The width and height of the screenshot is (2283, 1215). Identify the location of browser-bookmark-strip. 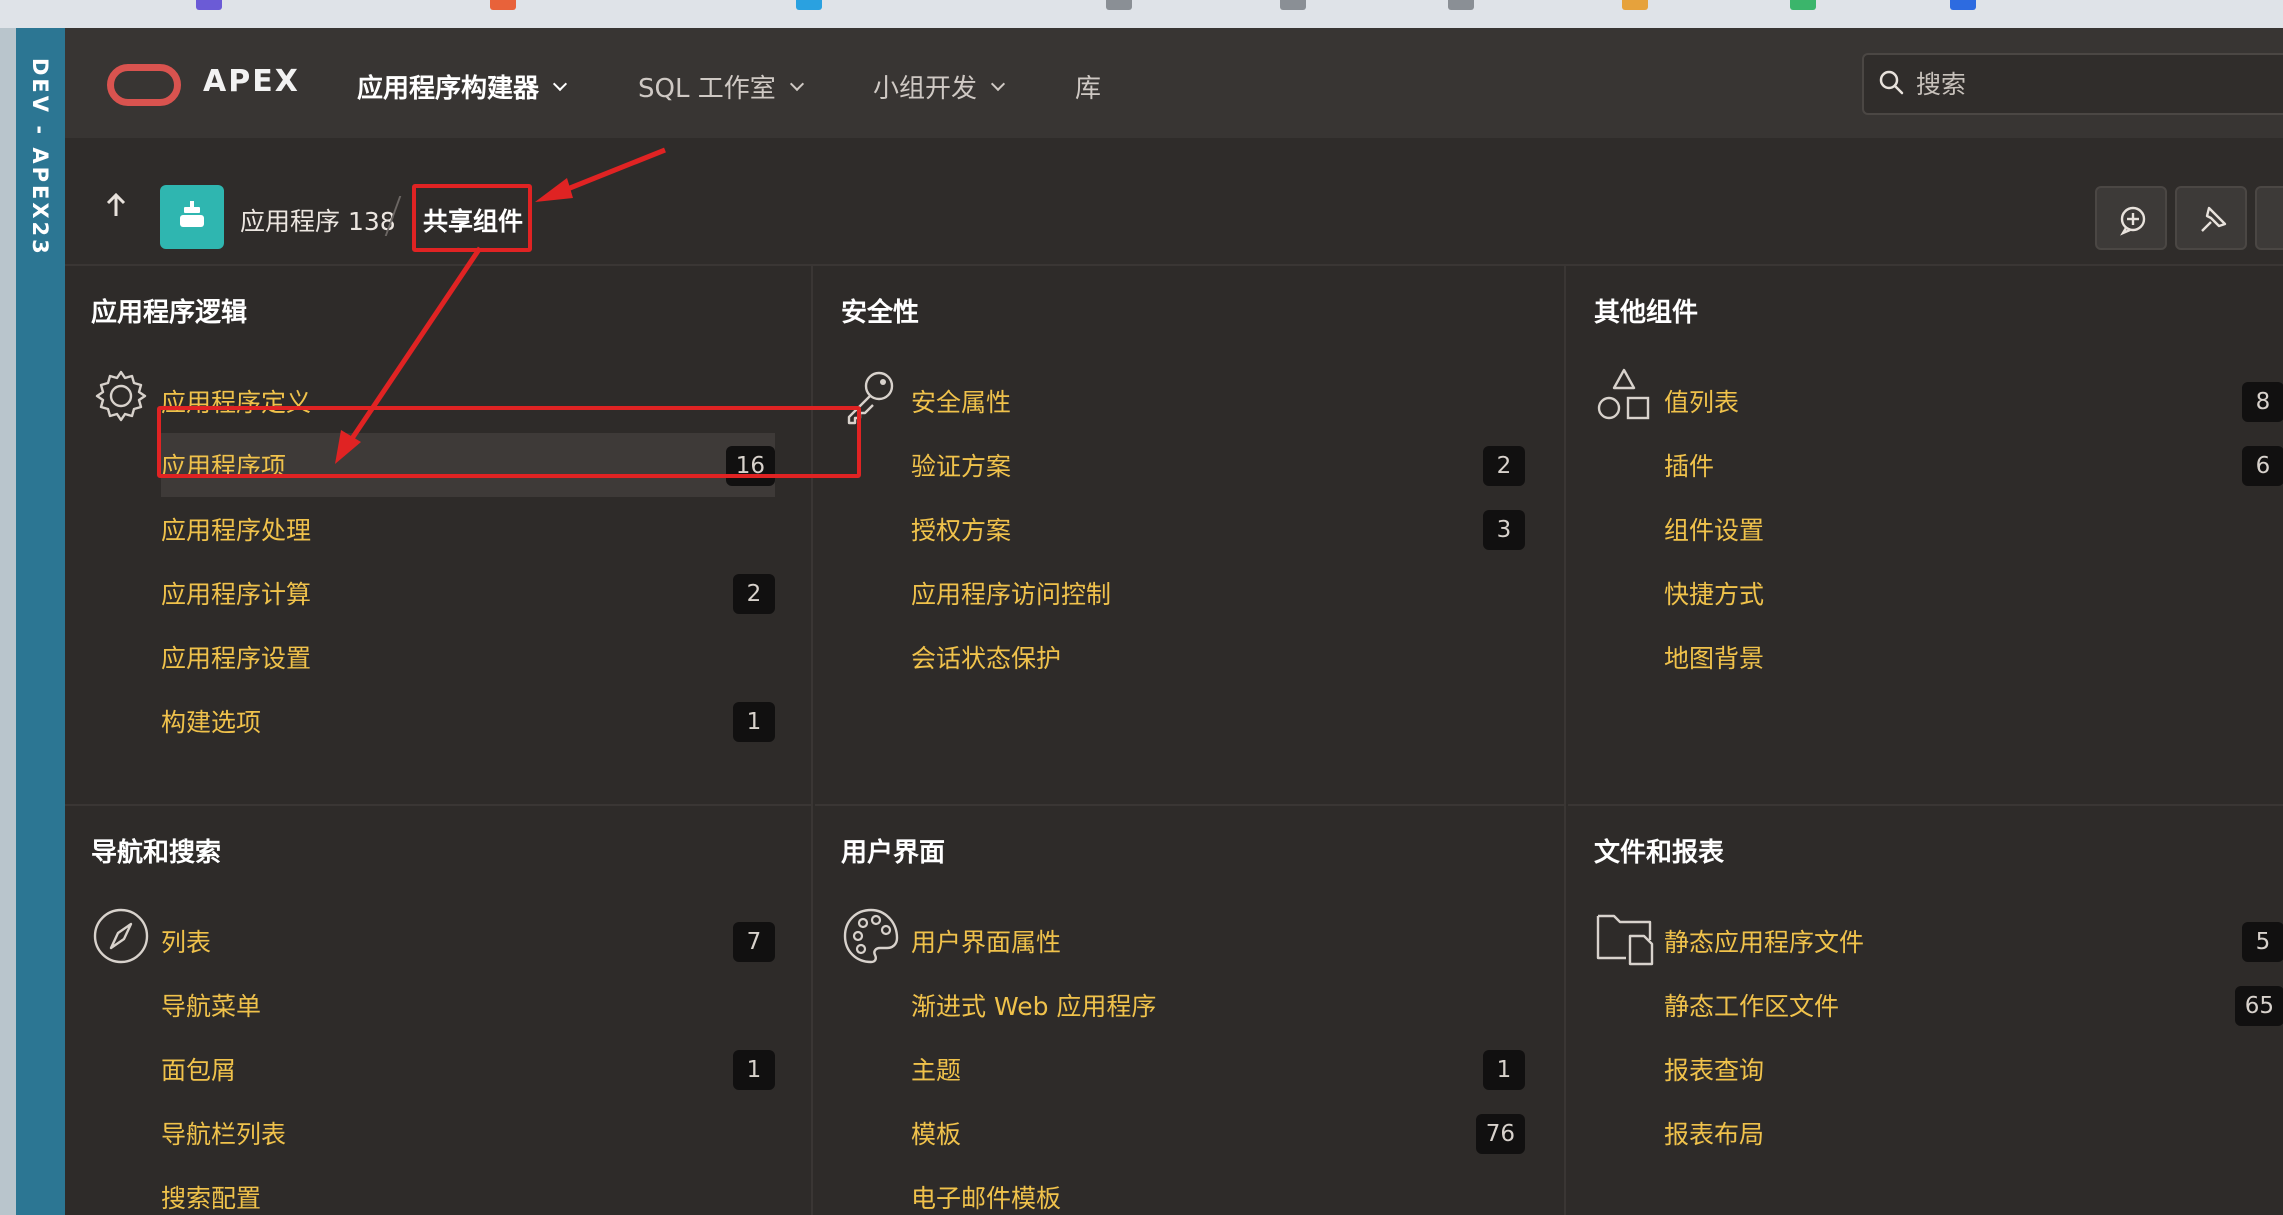
(1141, 14).